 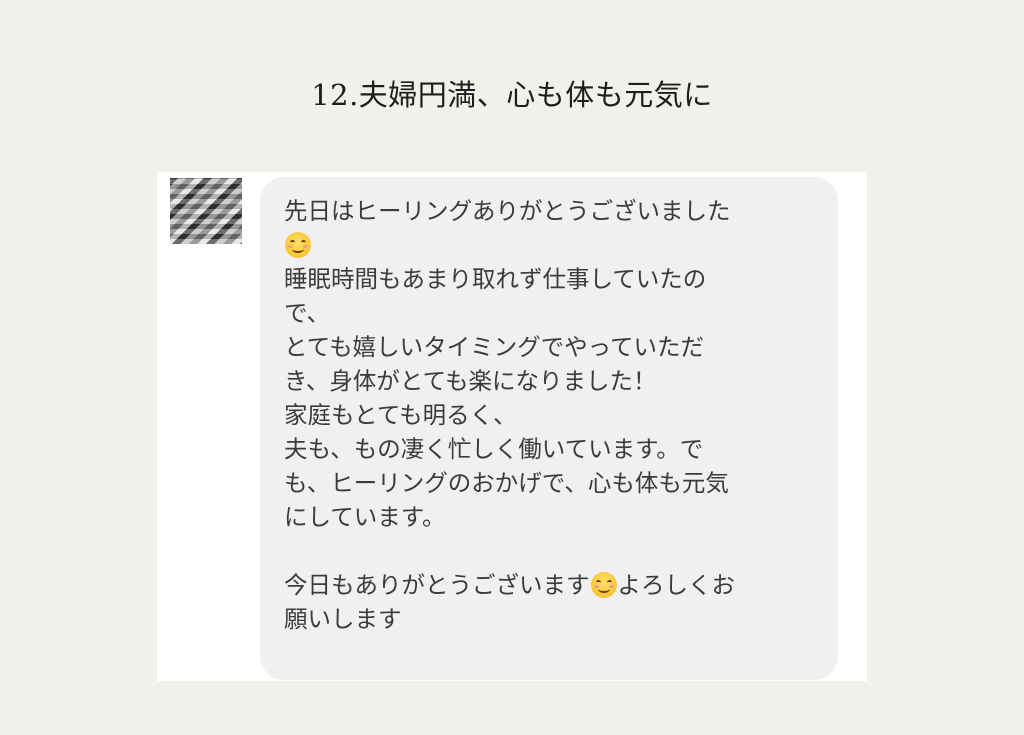 What do you see at coordinates (551, 245) in the screenshot?
I see `message-line` at bounding box center [551, 245].